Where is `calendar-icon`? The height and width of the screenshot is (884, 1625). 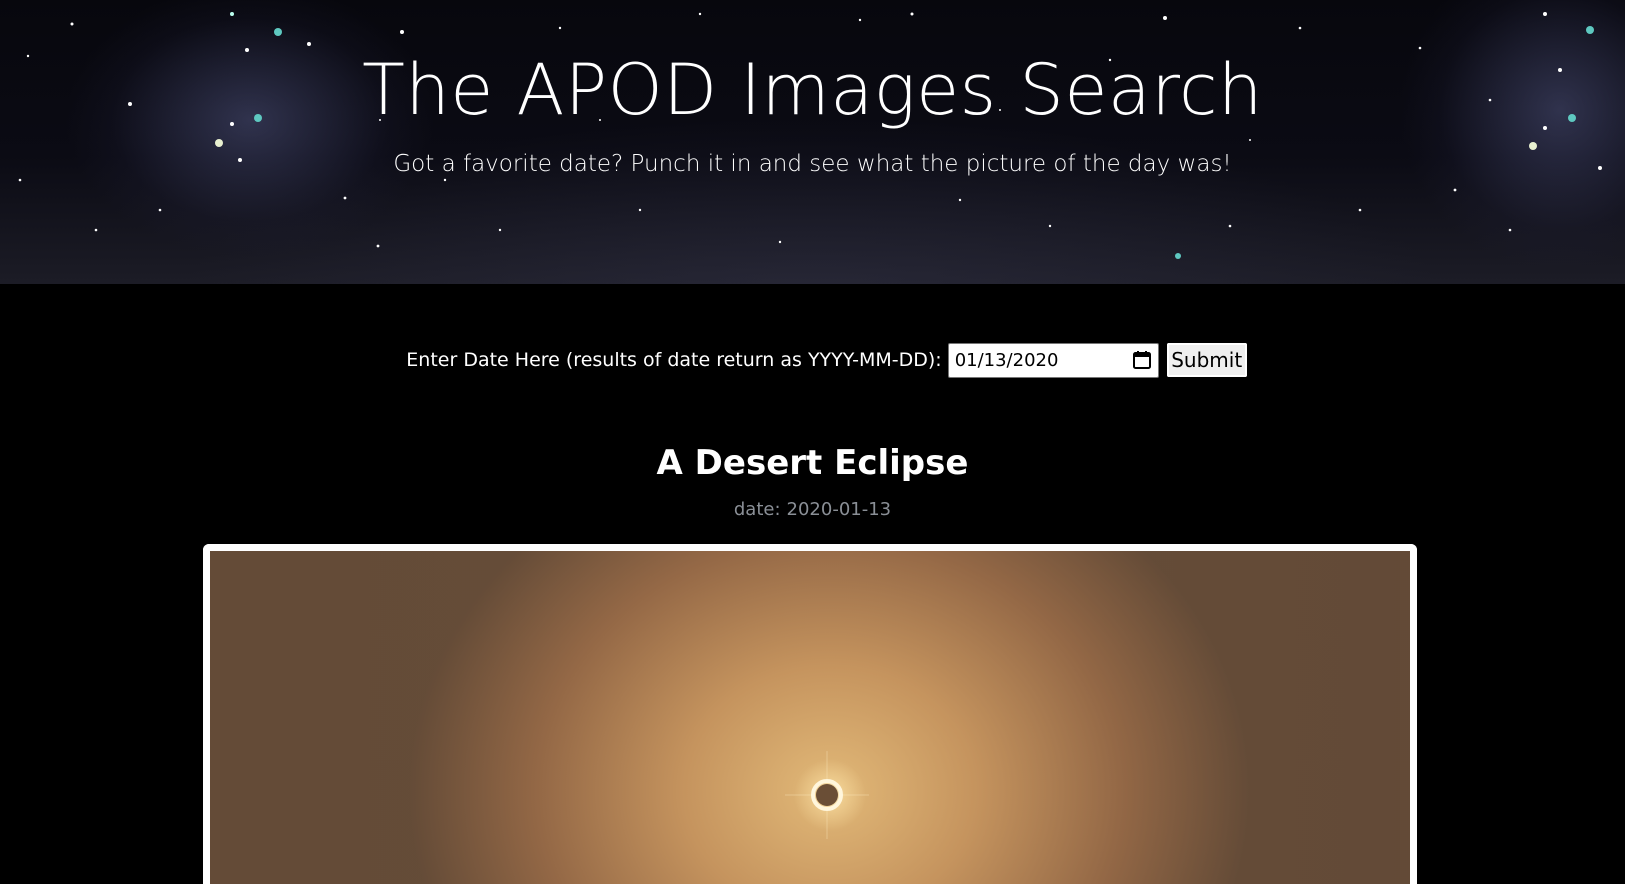
calendar-icon is located at coordinates (1142, 360).